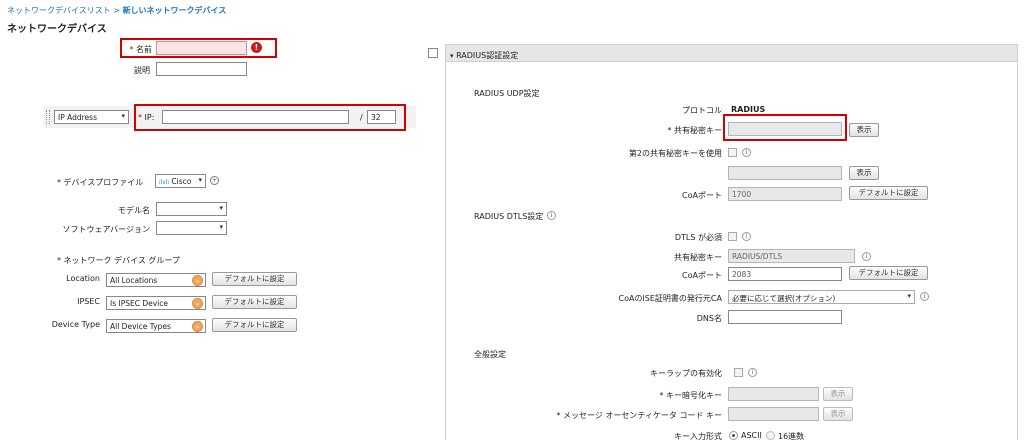  I want to click on radius-panel-title: ▾ RADIUS認証設定, so click(484, 55).